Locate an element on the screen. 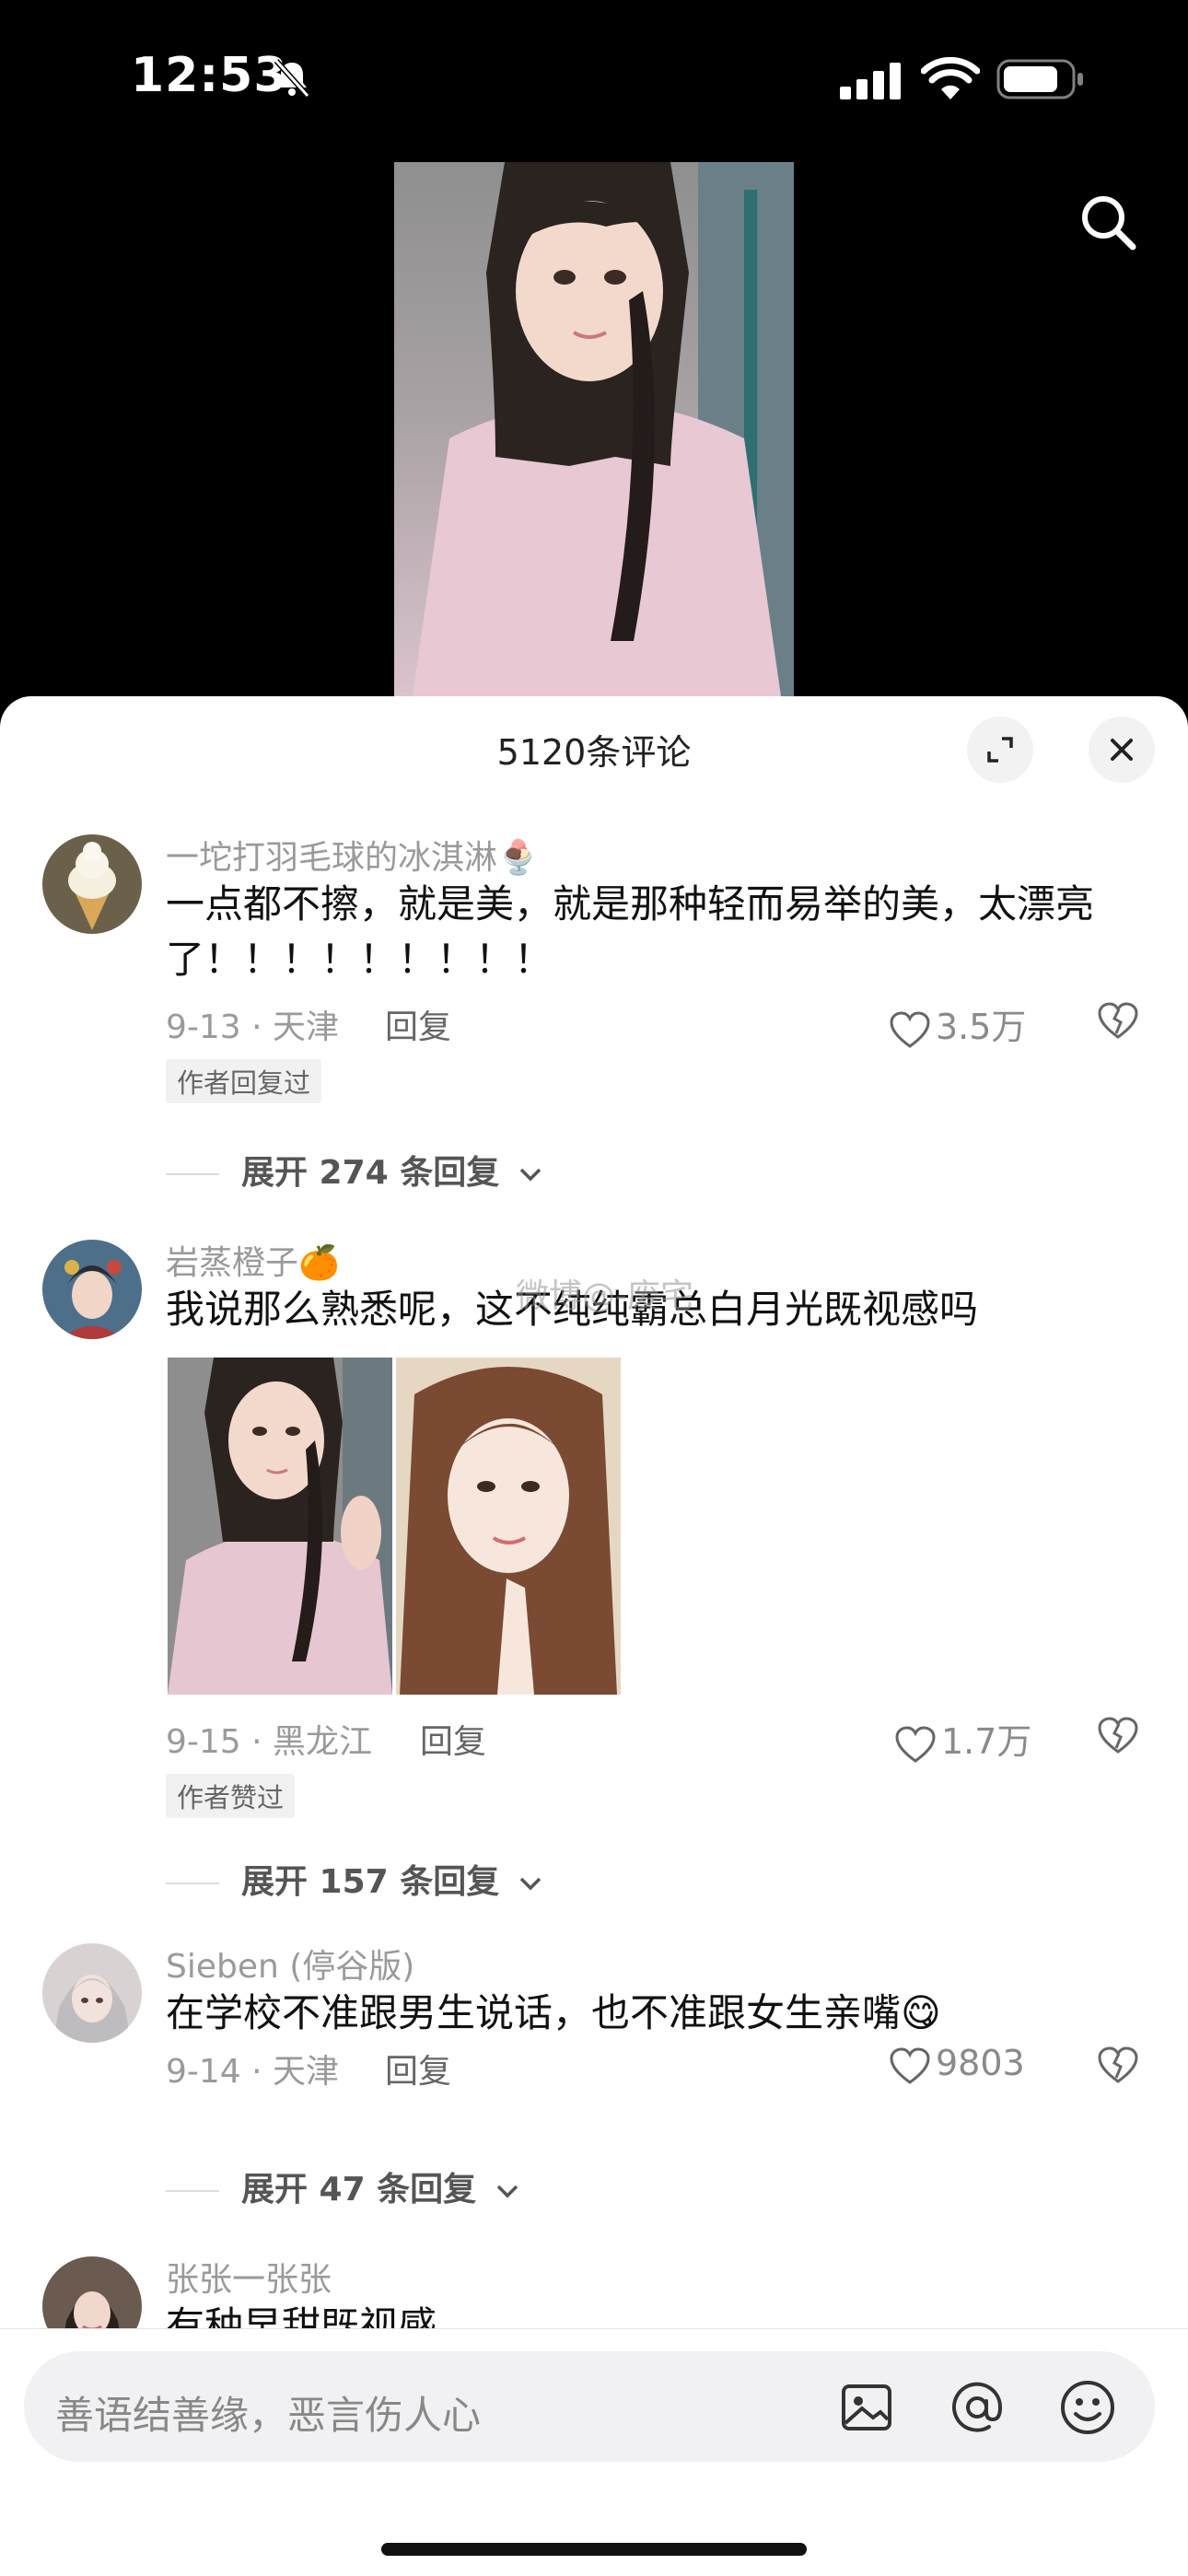  like-count: 3.5万 is located at coordinates (982, 1027).